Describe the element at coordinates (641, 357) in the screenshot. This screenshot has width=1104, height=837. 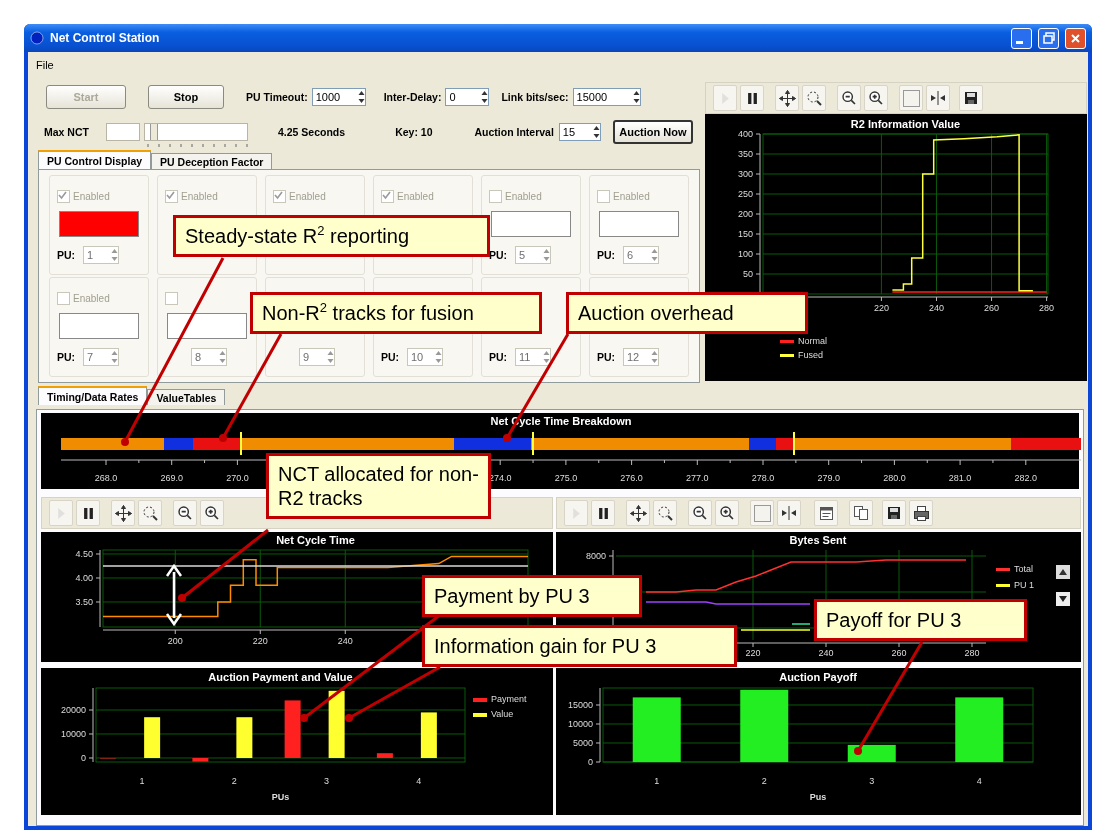
I see `spinner-field: 12` at that location.